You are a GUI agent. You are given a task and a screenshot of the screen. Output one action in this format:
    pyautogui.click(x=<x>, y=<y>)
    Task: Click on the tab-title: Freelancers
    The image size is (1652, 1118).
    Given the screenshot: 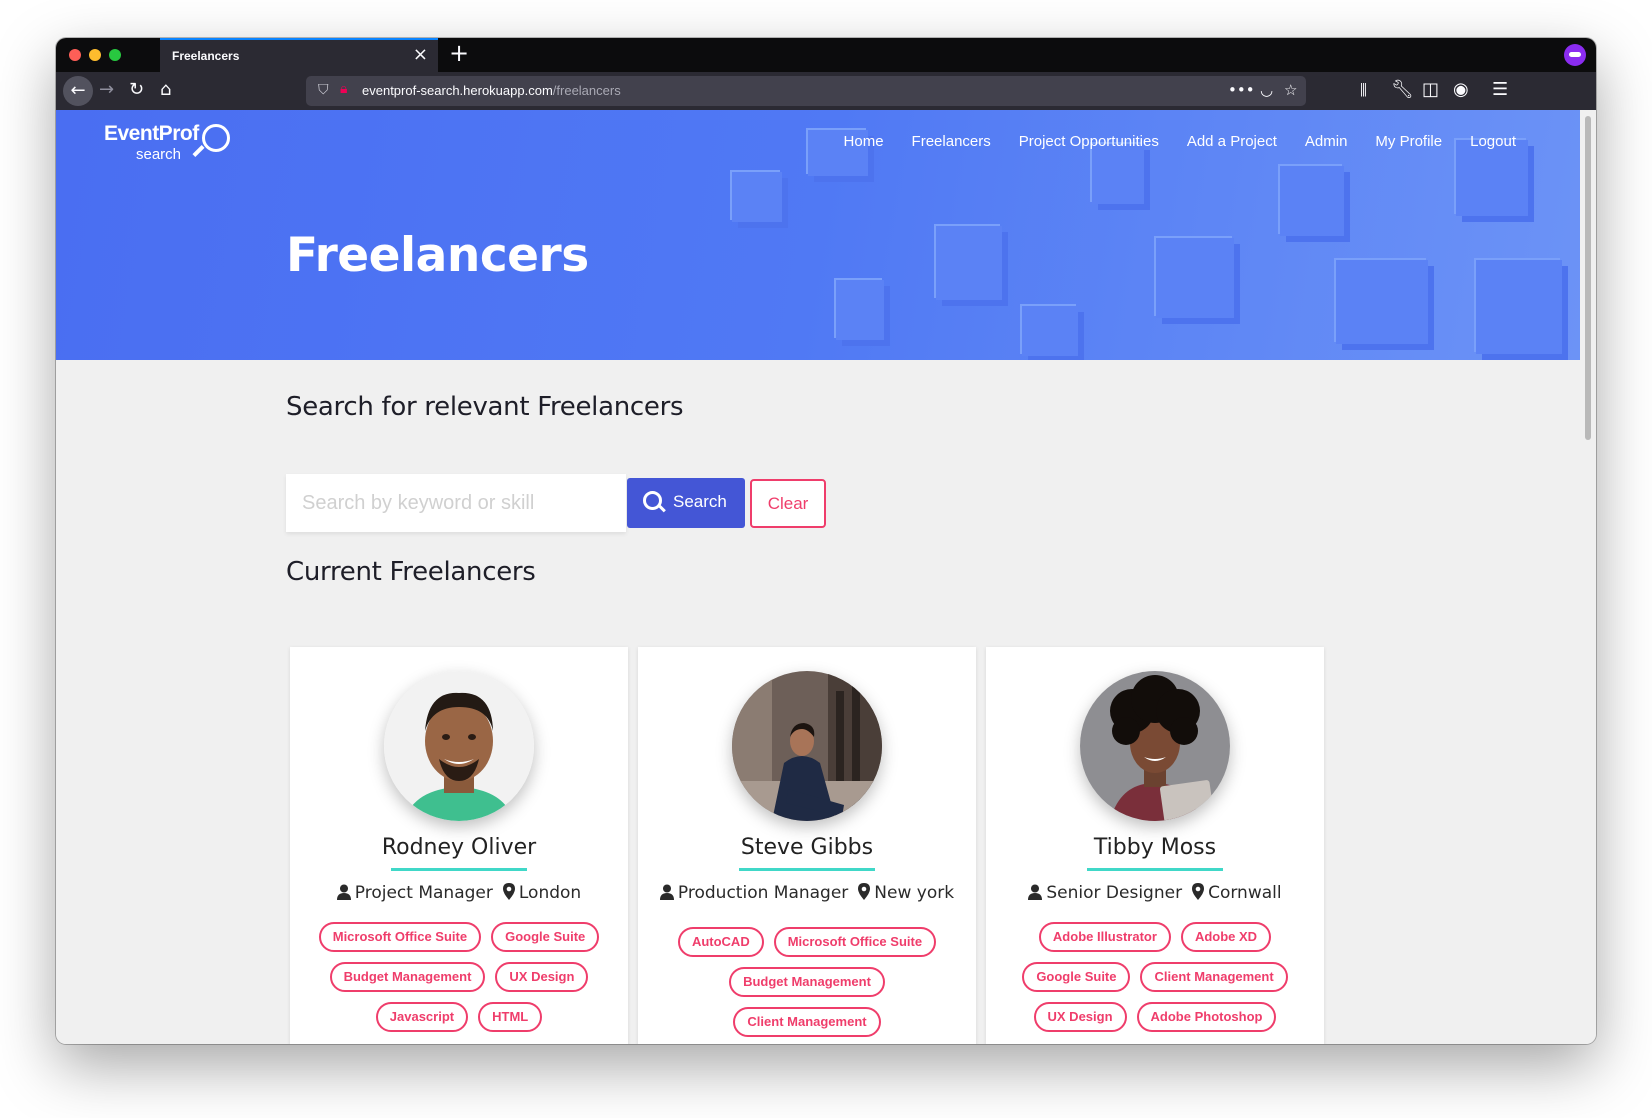 What is the action you would take?
    pyautogui.click(x=206, y=56)
    